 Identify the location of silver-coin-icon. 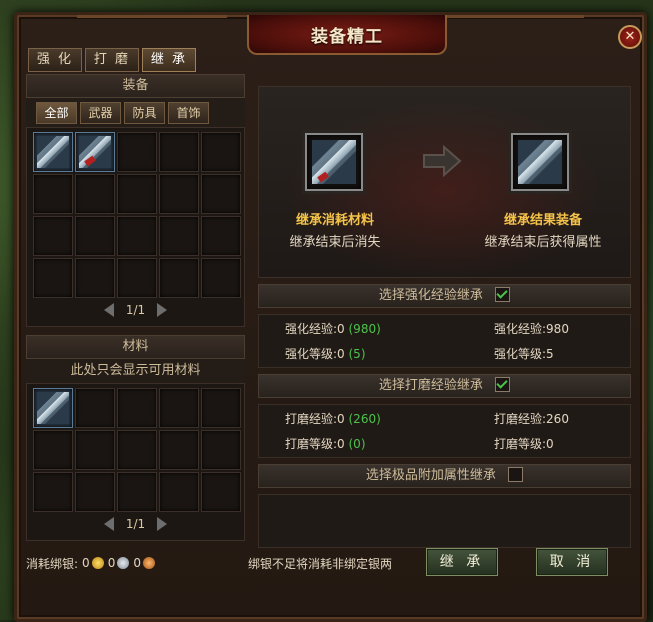
(123, 563).